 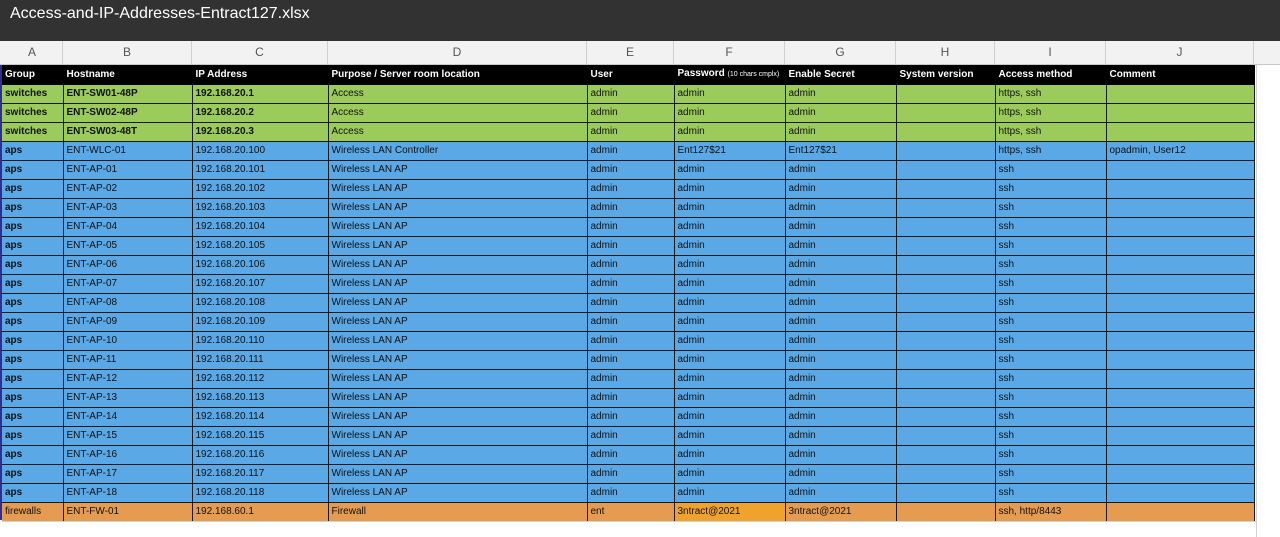 I want to click on header-purpose: Purpose / Server room location, so click(x=458, y=75).